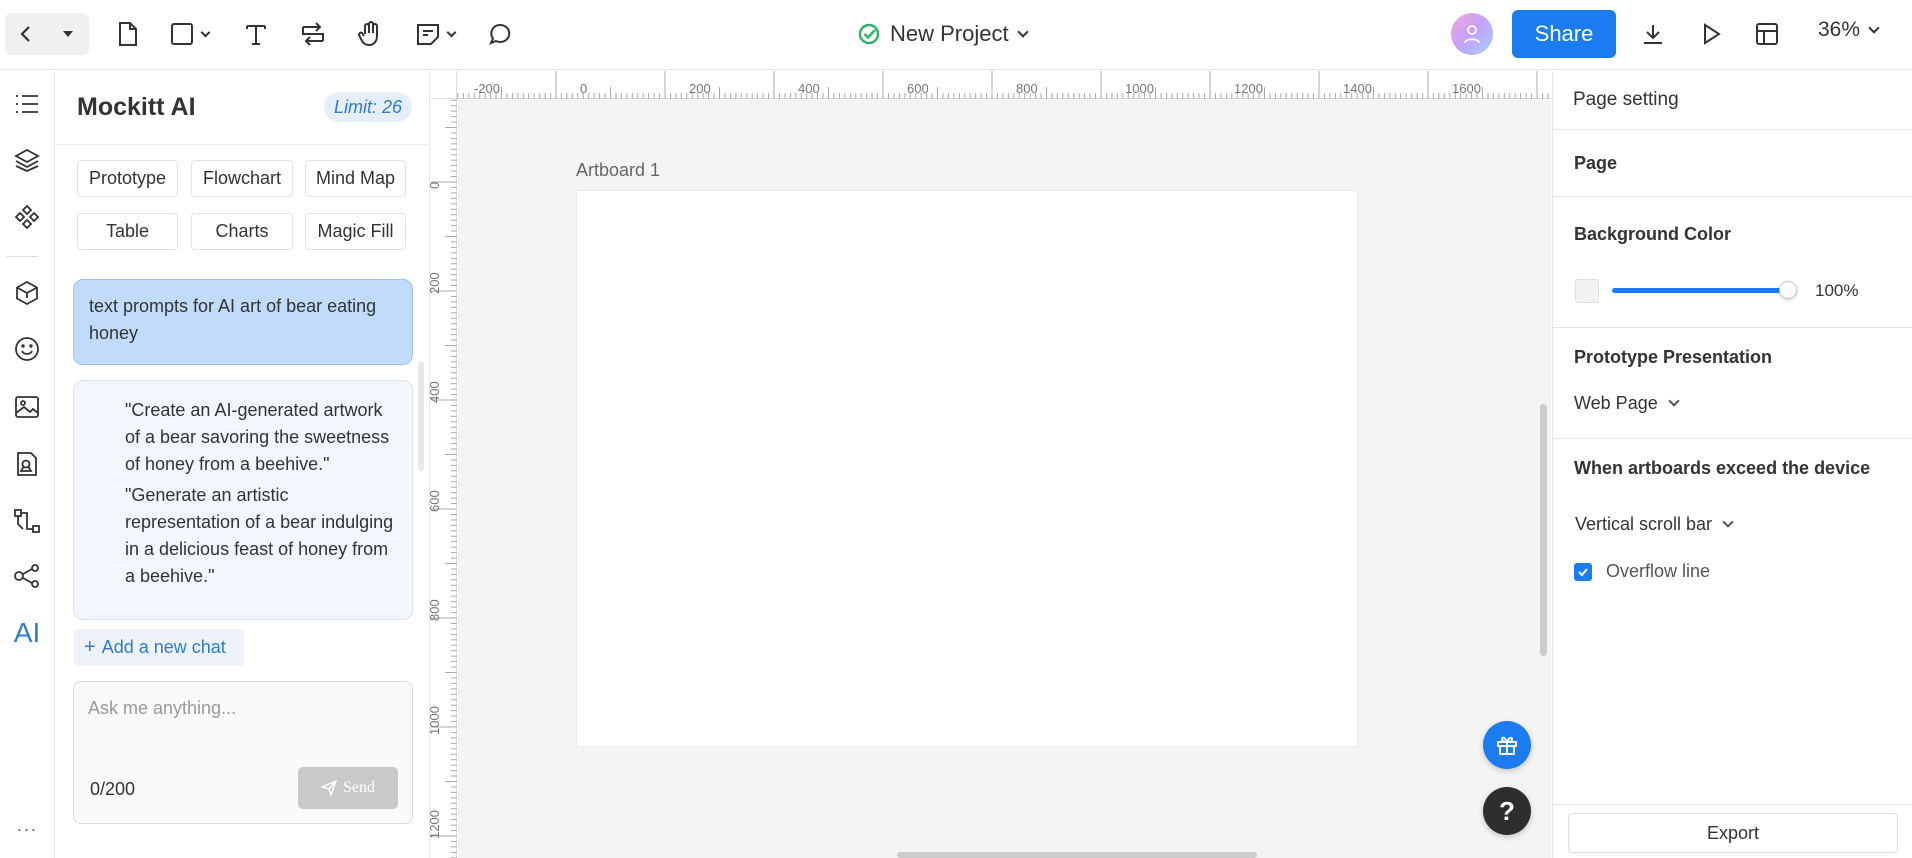  I want to click on ruler-label: 400, so click(809, 88).